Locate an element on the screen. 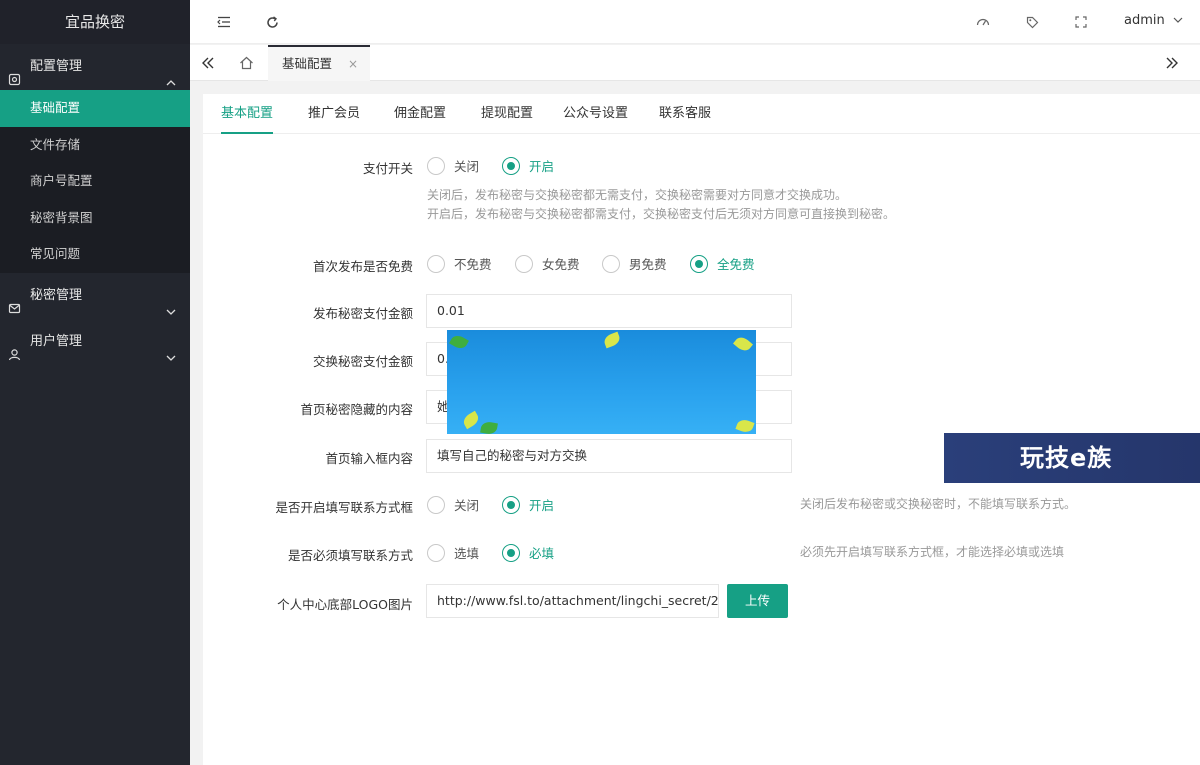 This screenshot has height=765, width=1200. sidebar-group-label: 用户管理 is located at coordinates (56, 341).